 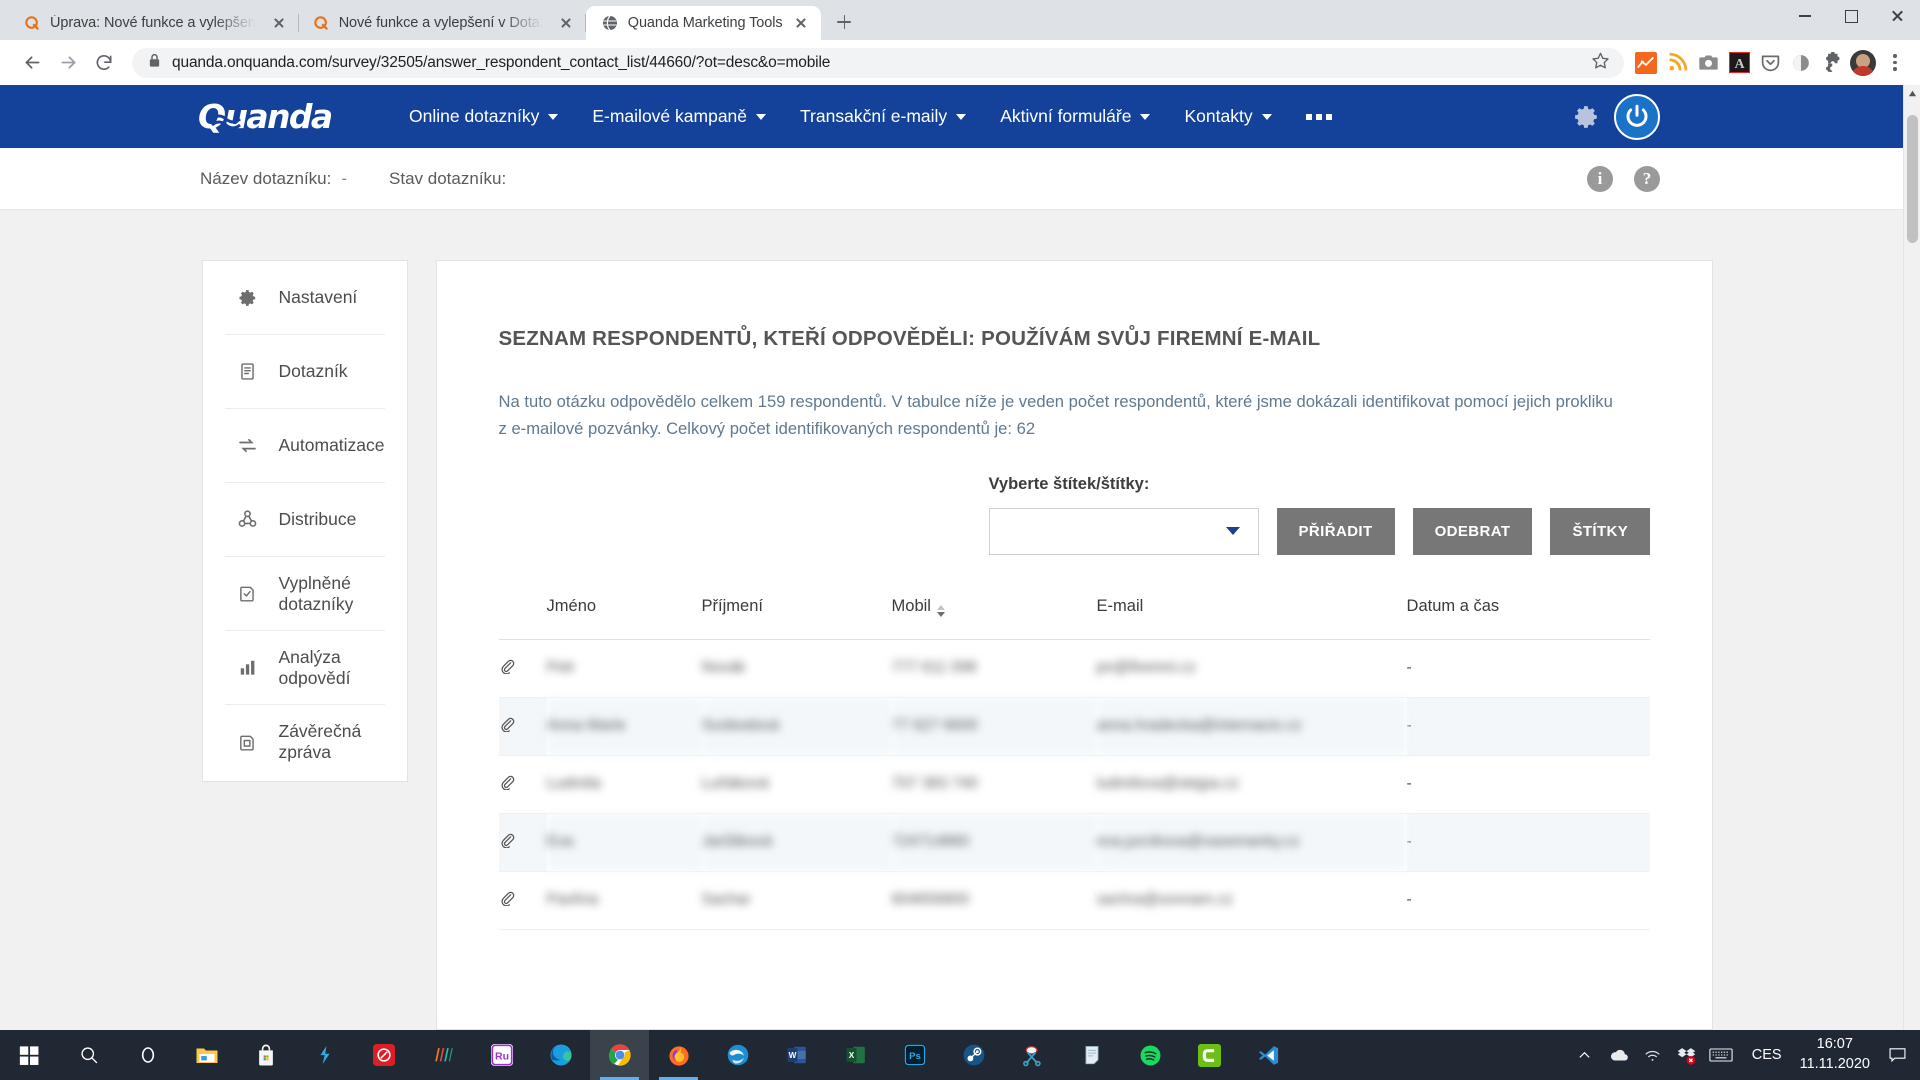 I want to click on windows-taskbar: Ru W X Ps CES 16:07 11.11.2020, so click(x=960, y=1055).